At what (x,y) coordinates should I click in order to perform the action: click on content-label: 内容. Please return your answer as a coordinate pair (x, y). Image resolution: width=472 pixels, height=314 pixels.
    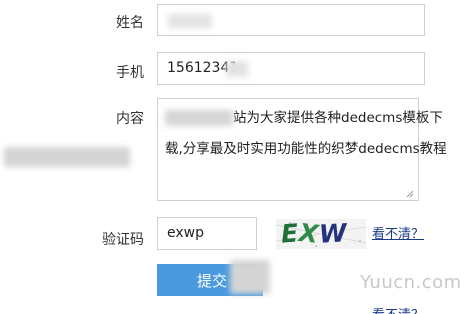
    Looking at the image, I should click on (130, 119).